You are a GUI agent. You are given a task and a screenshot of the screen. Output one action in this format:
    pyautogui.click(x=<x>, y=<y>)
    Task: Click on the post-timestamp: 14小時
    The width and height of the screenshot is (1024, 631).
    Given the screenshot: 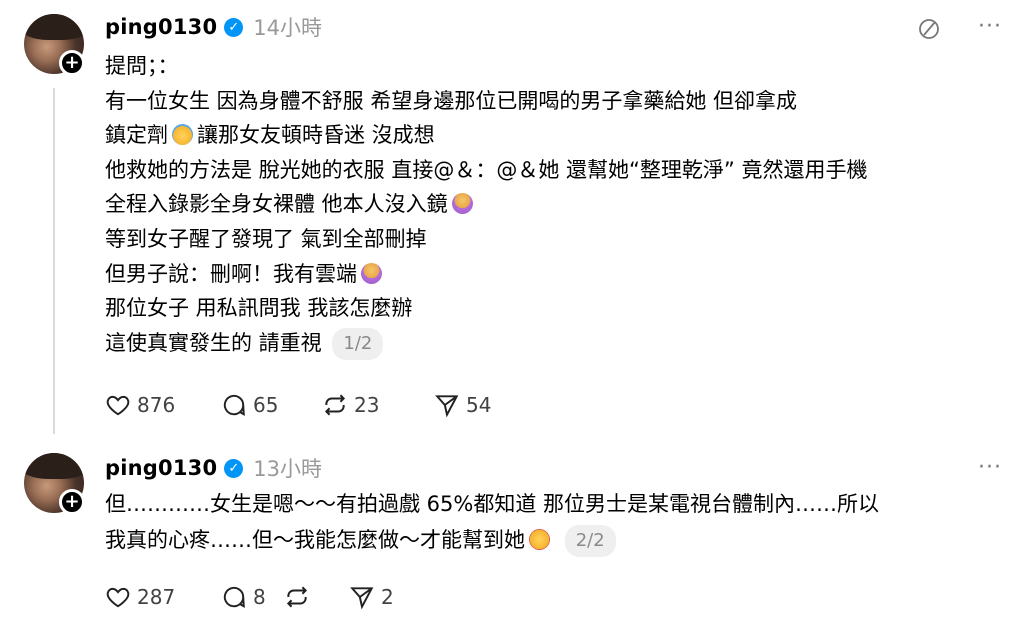 What is the action you would take?
    pyautogui.click(x=287, y=27)
    